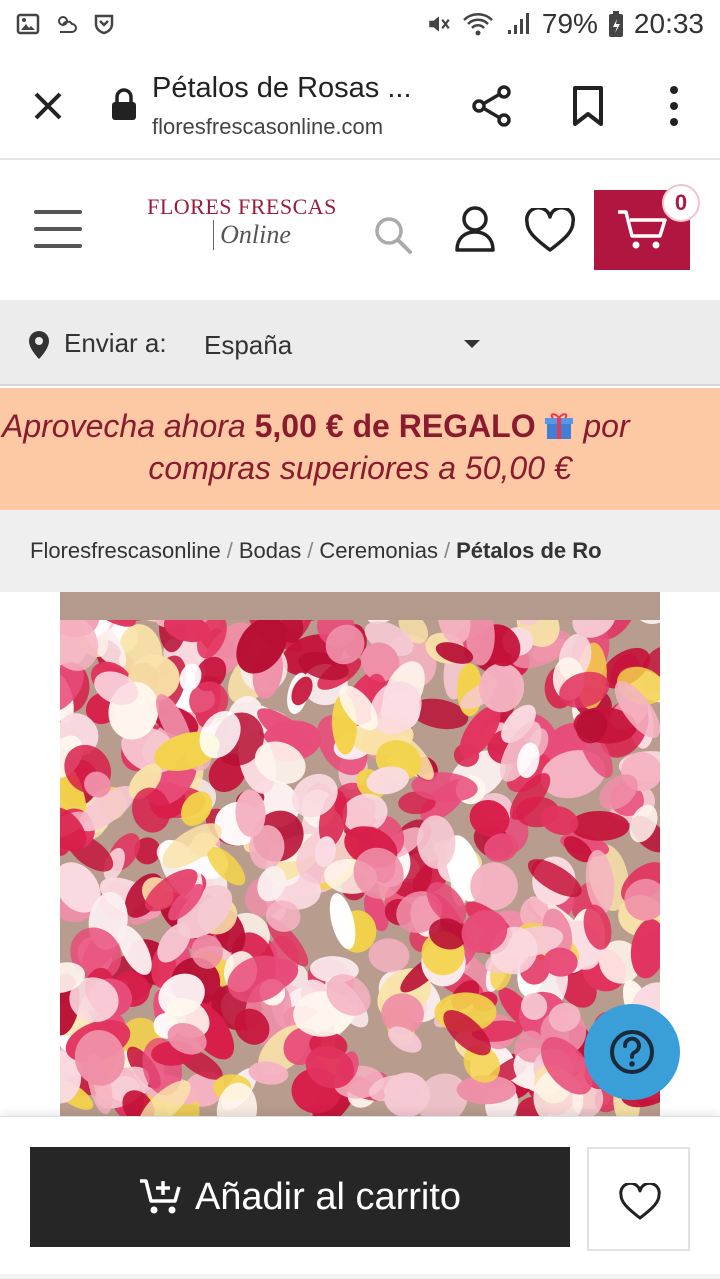 The image size is (720, 1279). I want to click on breadcrumb-fade, so click(690, 551).